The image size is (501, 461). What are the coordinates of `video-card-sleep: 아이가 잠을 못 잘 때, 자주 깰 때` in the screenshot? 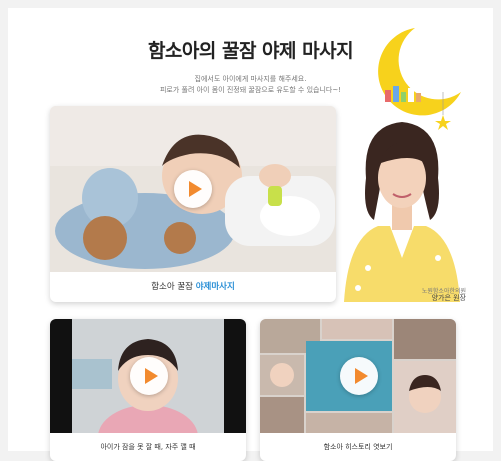 It's located at (148, 390).